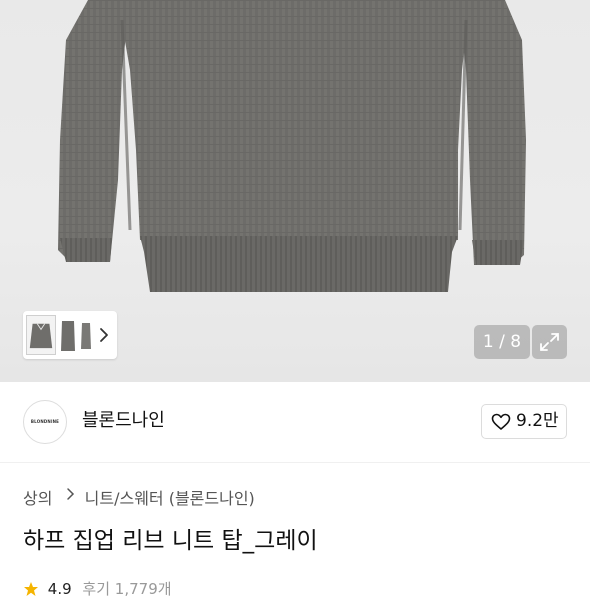 The width and height of the screenshot is (590, 603). What do you see at coordinates (170, 541) in the screenshot?
I see `product-title: 하프 집업 리브 니트 탑_그레이` at bounding box center [170, 541].